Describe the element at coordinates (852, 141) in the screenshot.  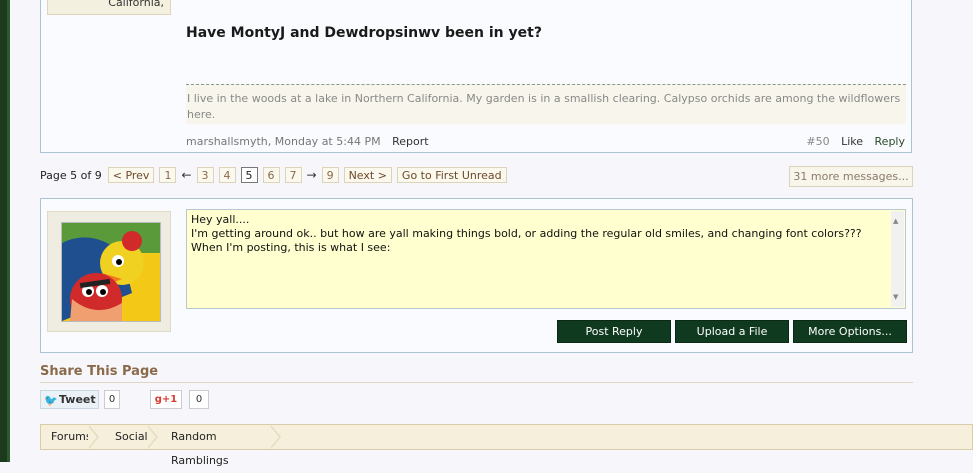
I see `like-link: Like` at that location.